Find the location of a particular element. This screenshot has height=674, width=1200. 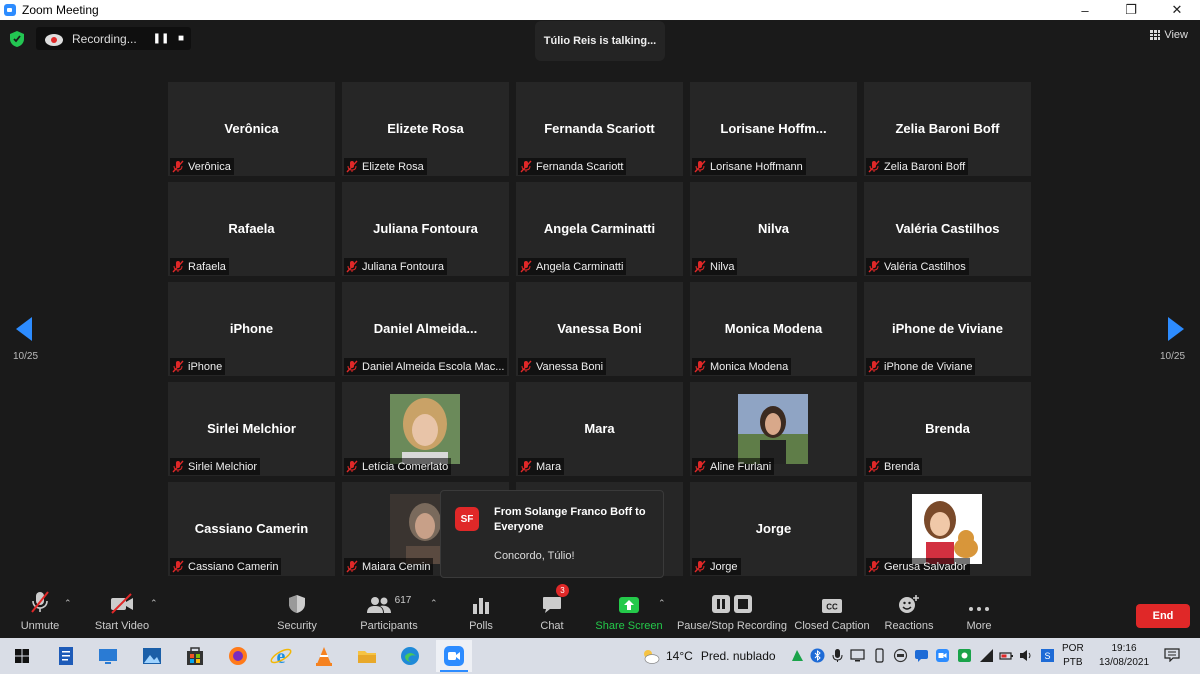

photos-app-icon is located at coordinates (152, 656).